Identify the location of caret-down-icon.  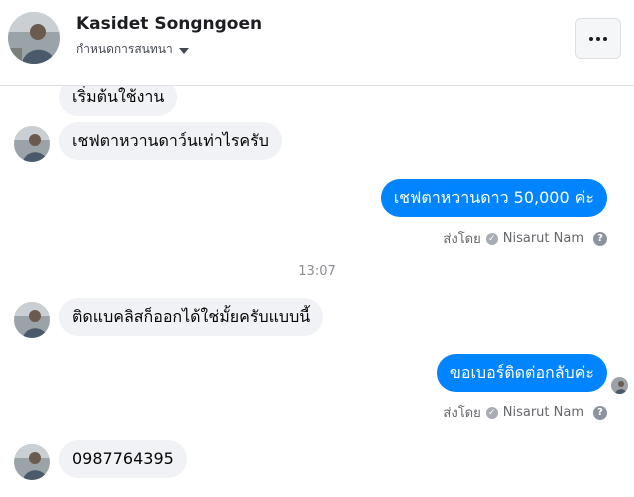
(183, 50).